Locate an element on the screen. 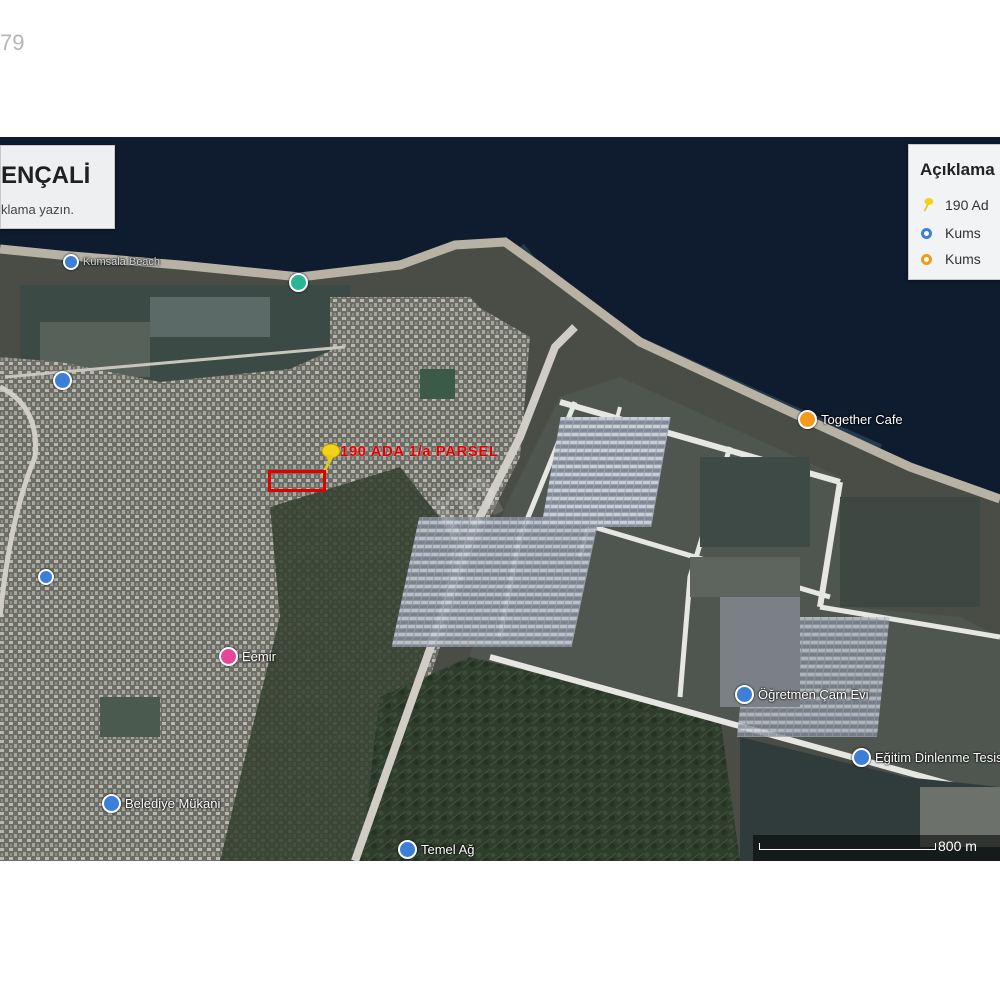 The height and width of the screenshot is (1000, 1000). map-title: ENÇALİ is located at coordinates (46, 175).